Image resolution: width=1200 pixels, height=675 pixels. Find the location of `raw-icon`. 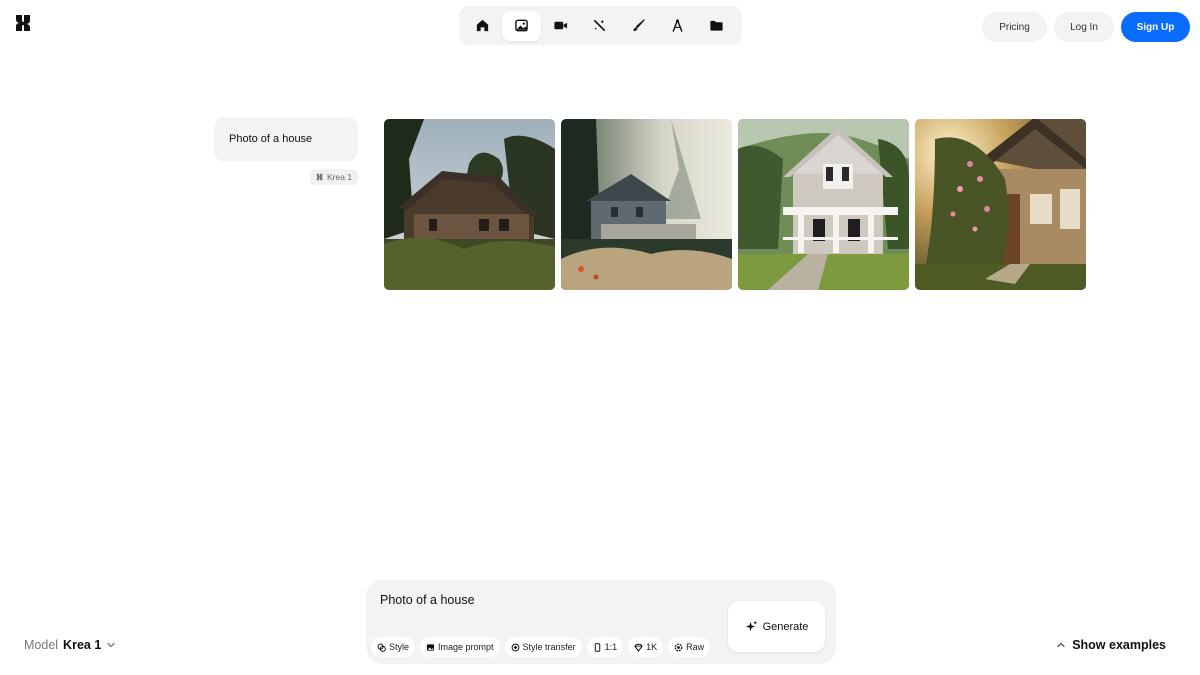

raw-icon is located at coordinates (678, 647).